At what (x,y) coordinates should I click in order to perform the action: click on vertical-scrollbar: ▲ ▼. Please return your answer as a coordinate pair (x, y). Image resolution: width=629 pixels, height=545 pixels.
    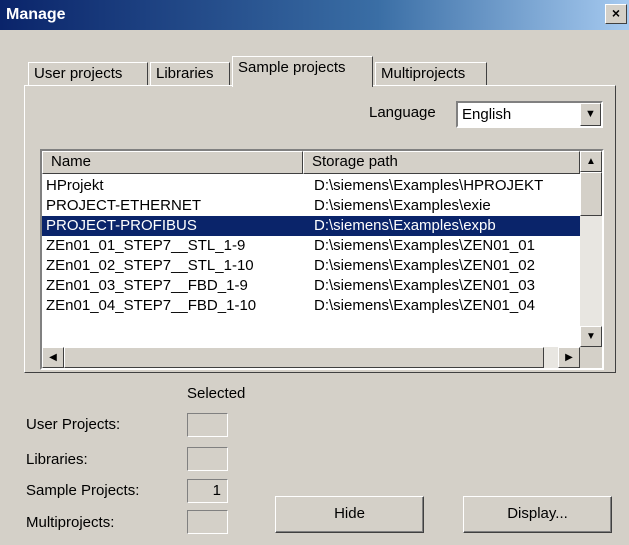
    Looking at the image, I should click on (591, 249).